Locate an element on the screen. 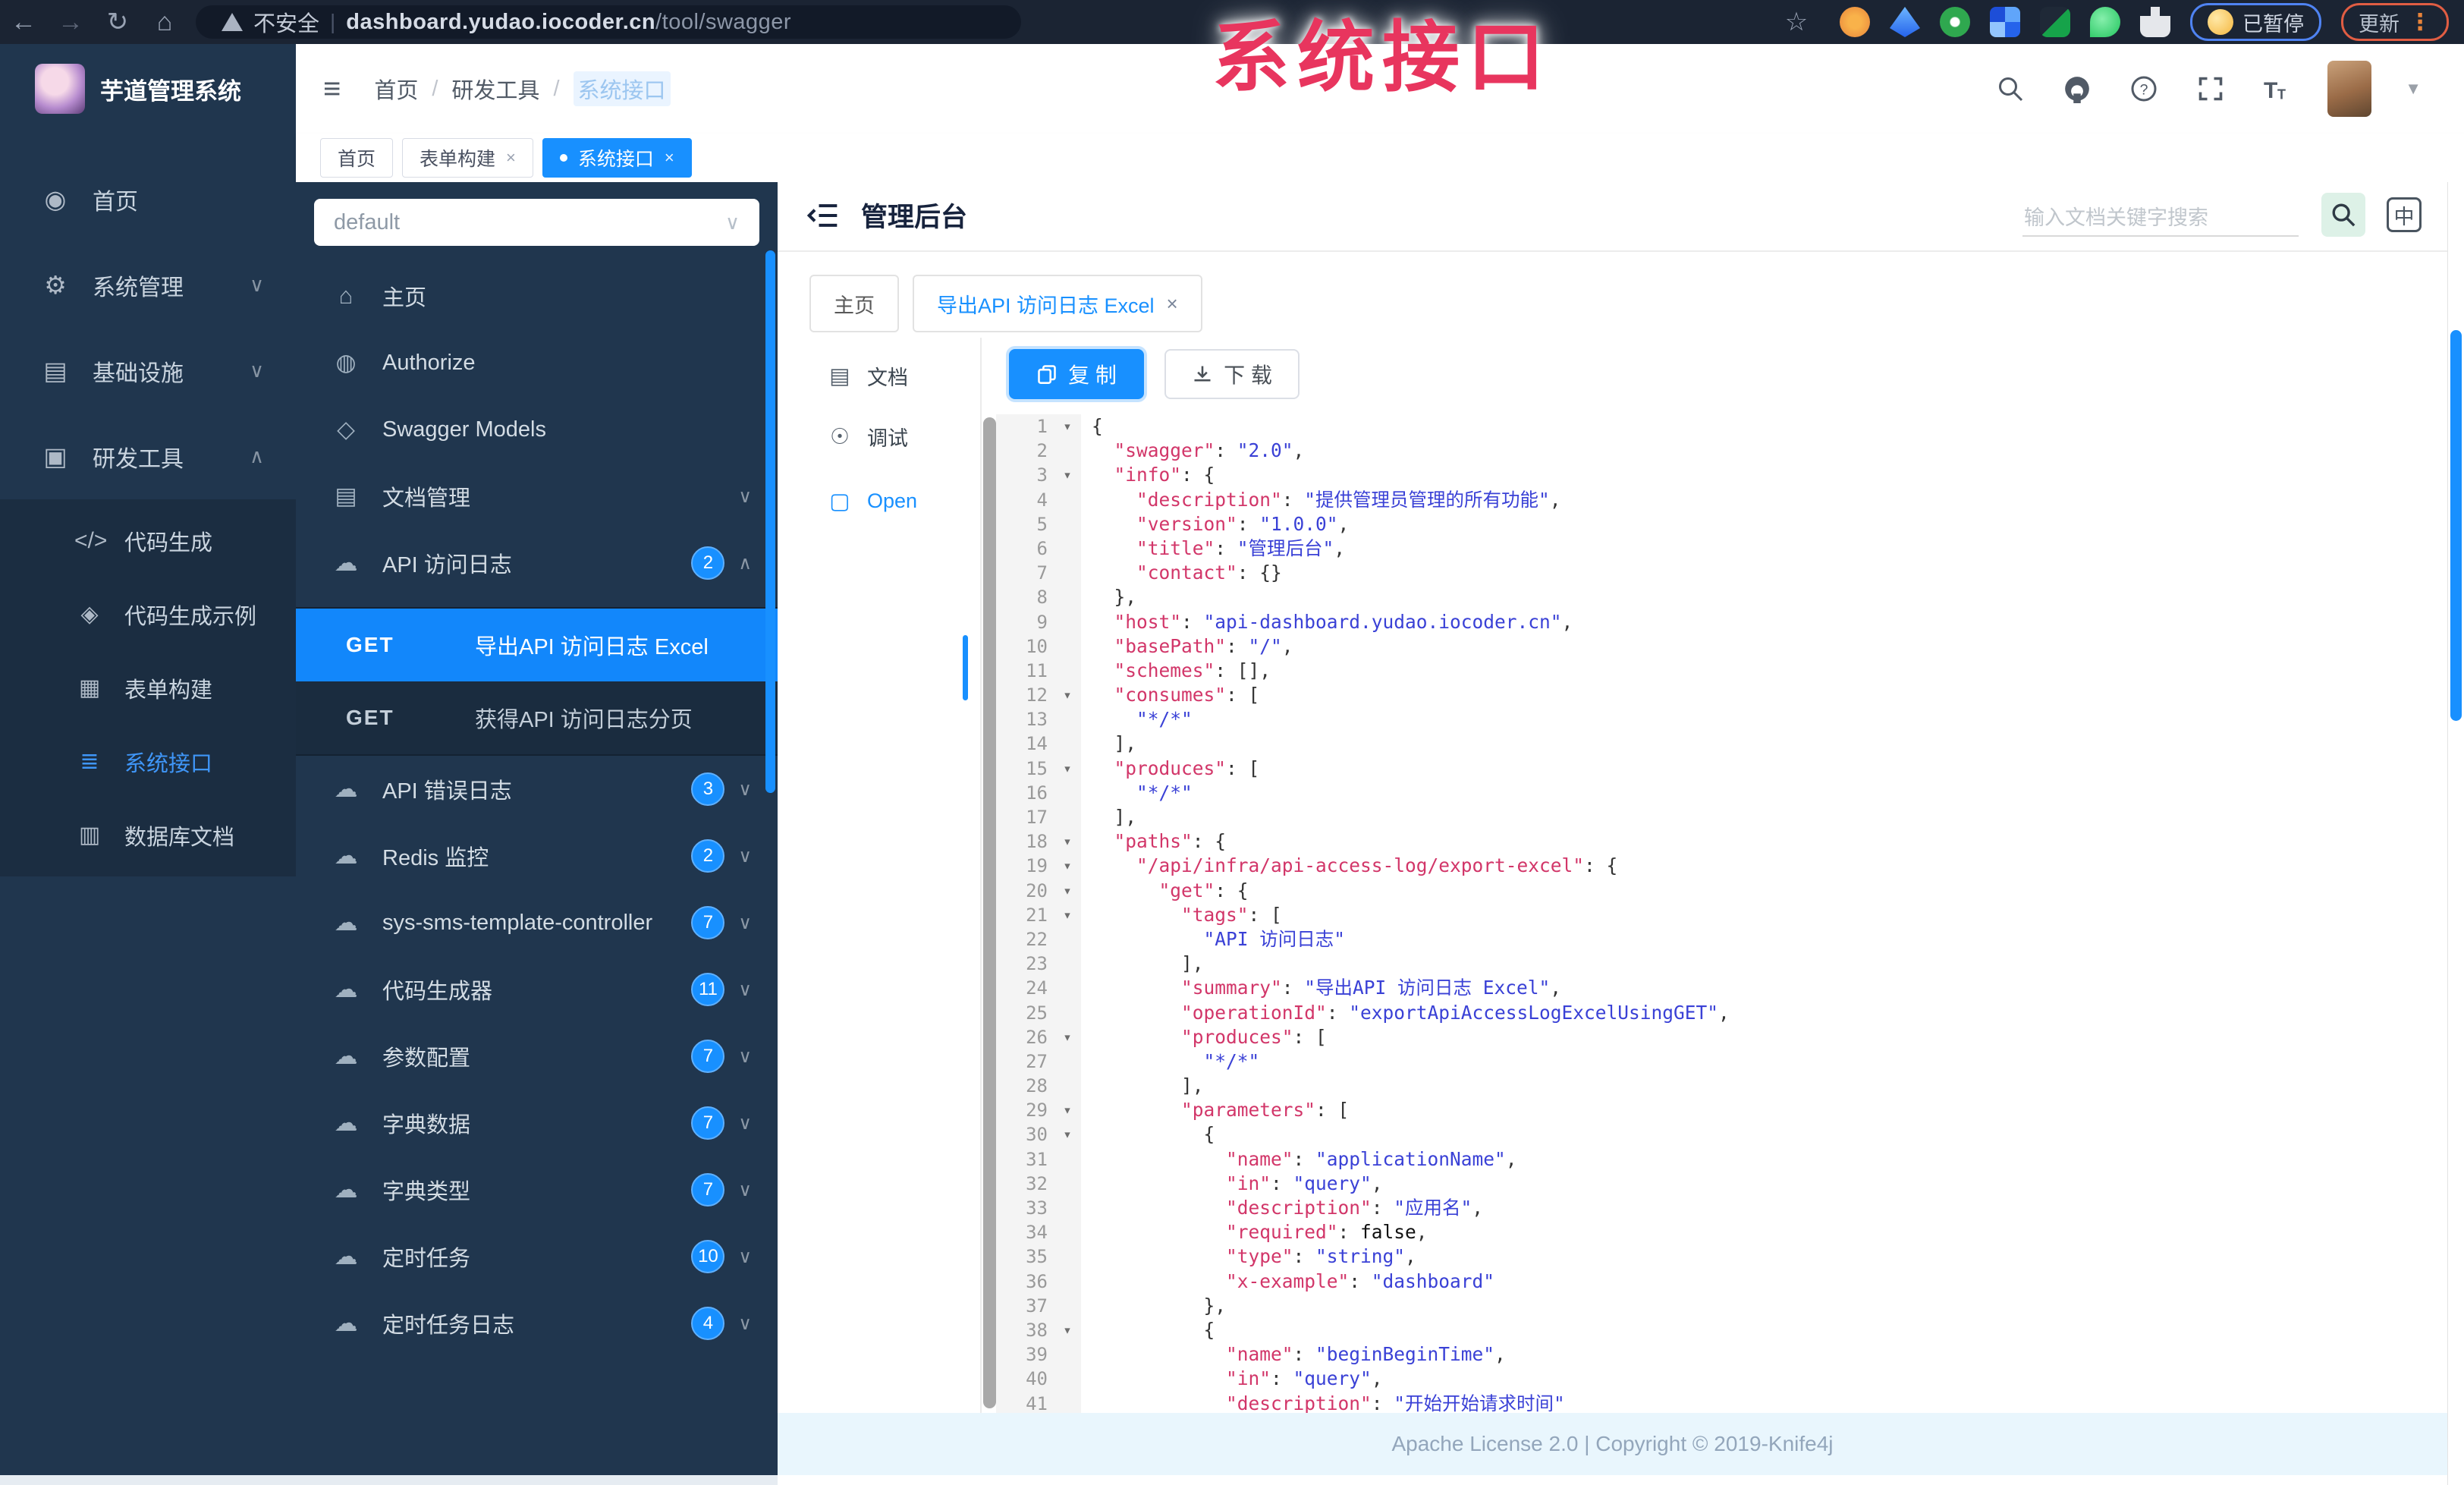  line-number: 20 is located at coordinates (1025, 890).